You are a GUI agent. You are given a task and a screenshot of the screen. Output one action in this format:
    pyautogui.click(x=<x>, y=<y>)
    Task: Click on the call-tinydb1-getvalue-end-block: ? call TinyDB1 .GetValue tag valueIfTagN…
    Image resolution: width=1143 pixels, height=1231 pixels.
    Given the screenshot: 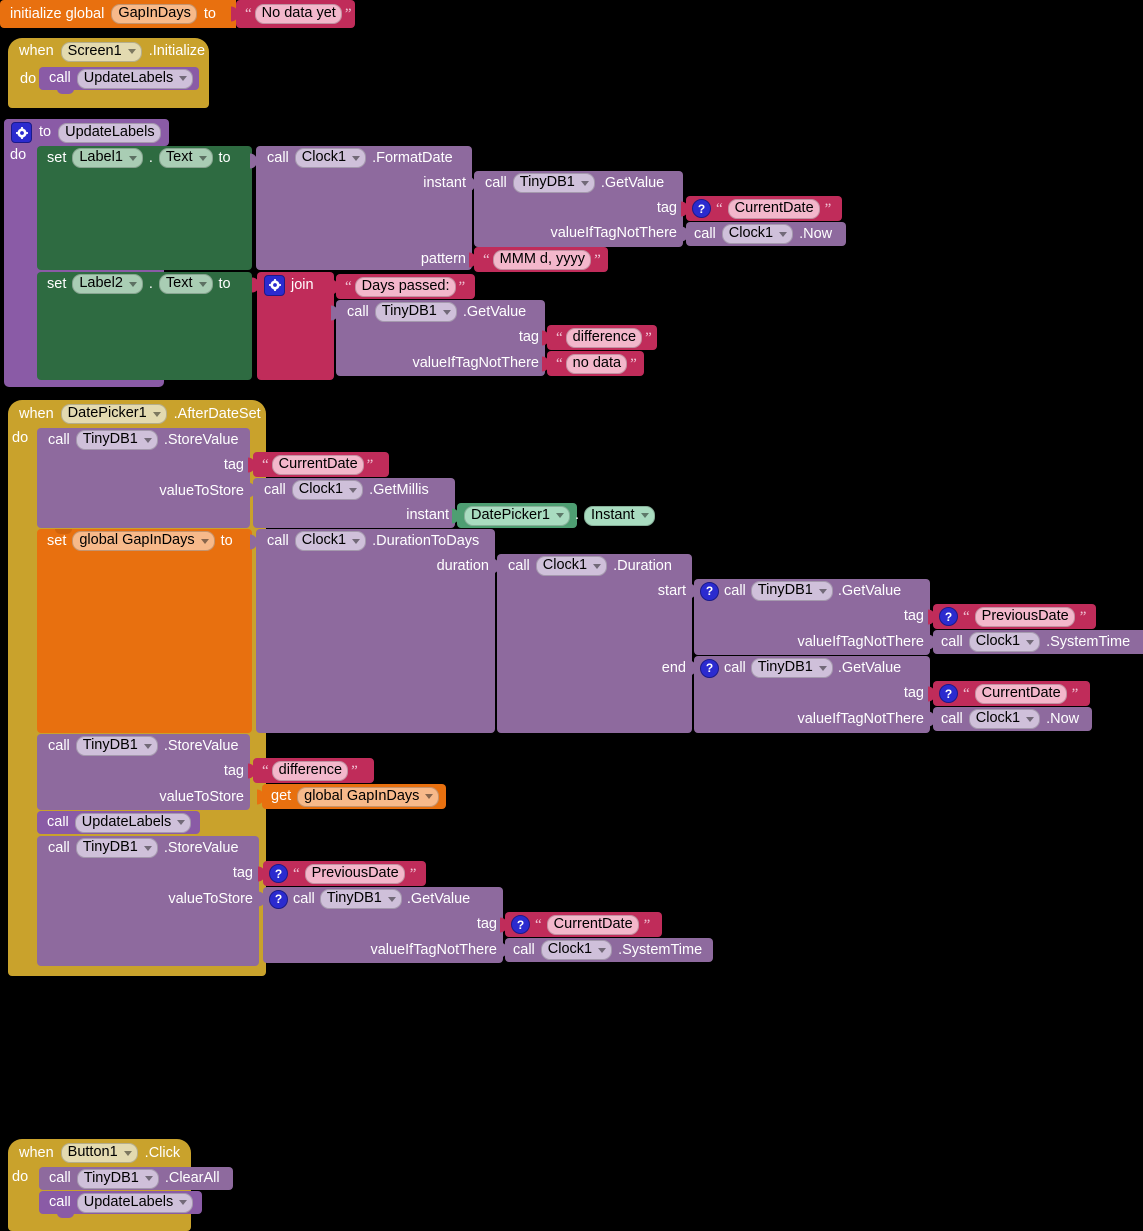 What is the action you would take?
    pyautogui.click(x=809, y=694)
    